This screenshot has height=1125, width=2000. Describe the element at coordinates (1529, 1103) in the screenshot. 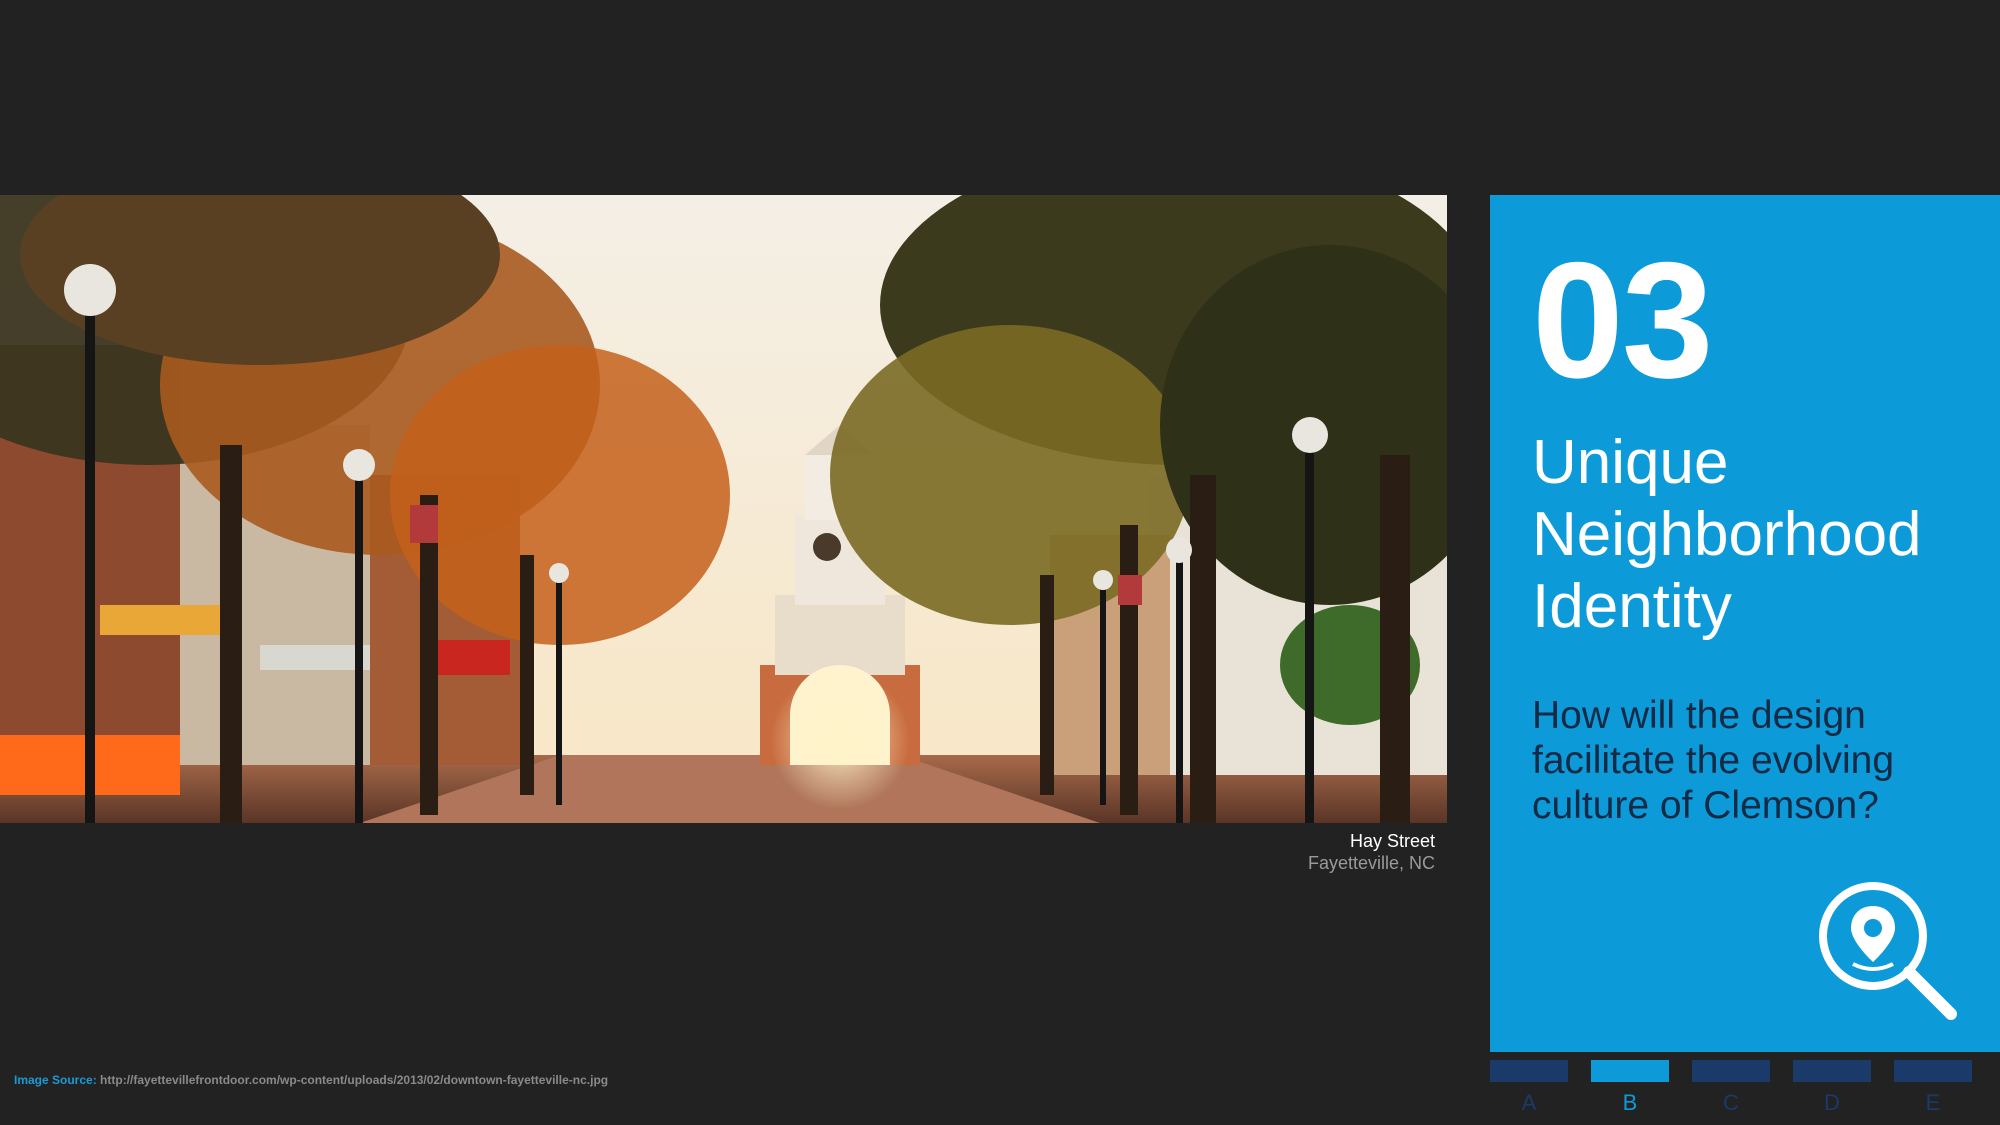

I see `nav-label-a: A` at that location.